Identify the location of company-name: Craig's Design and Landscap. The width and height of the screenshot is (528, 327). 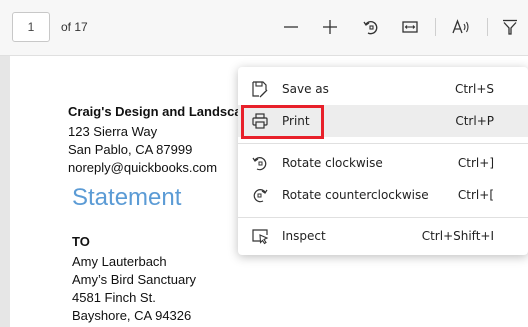
(159, 111).